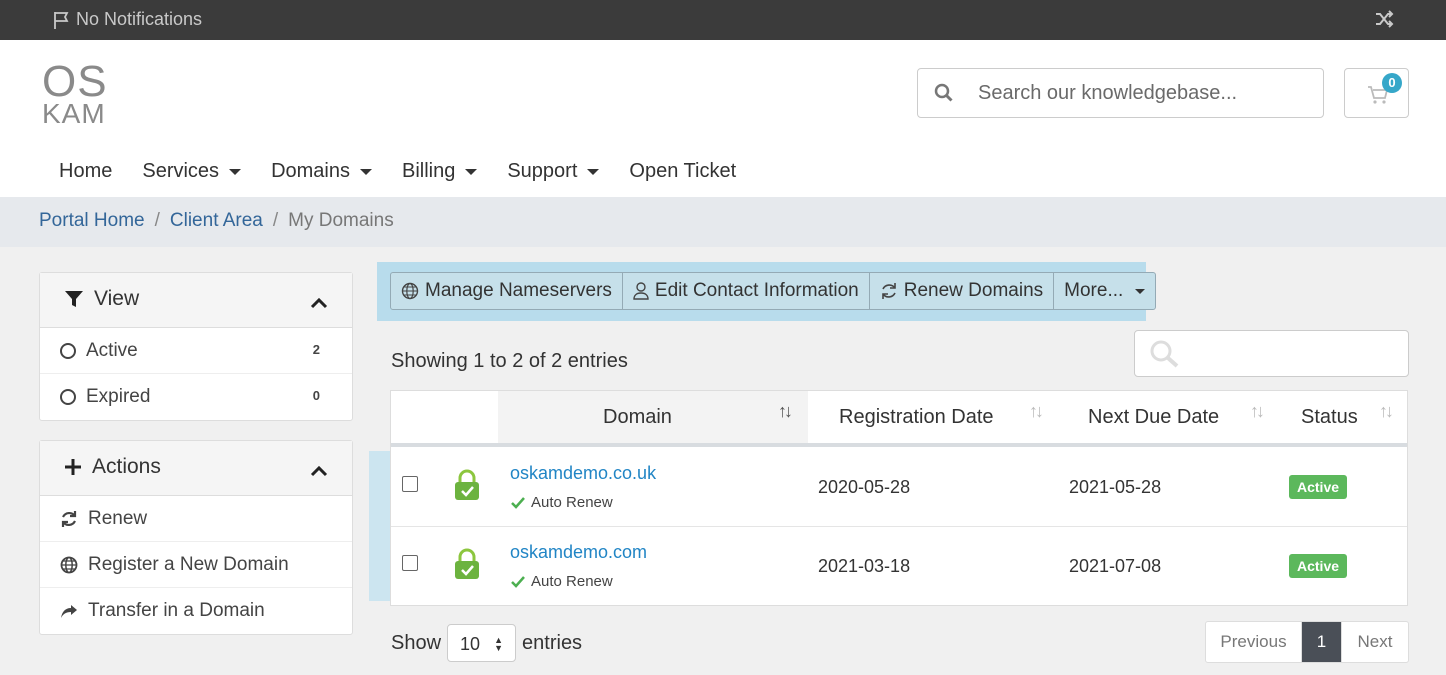 This screenshot has height=675, width=1446. What do you see at coordinates (578, 552) in the screenshot?
I see `domain-link: oskamdemo.com` at bounding box center [578, 552].